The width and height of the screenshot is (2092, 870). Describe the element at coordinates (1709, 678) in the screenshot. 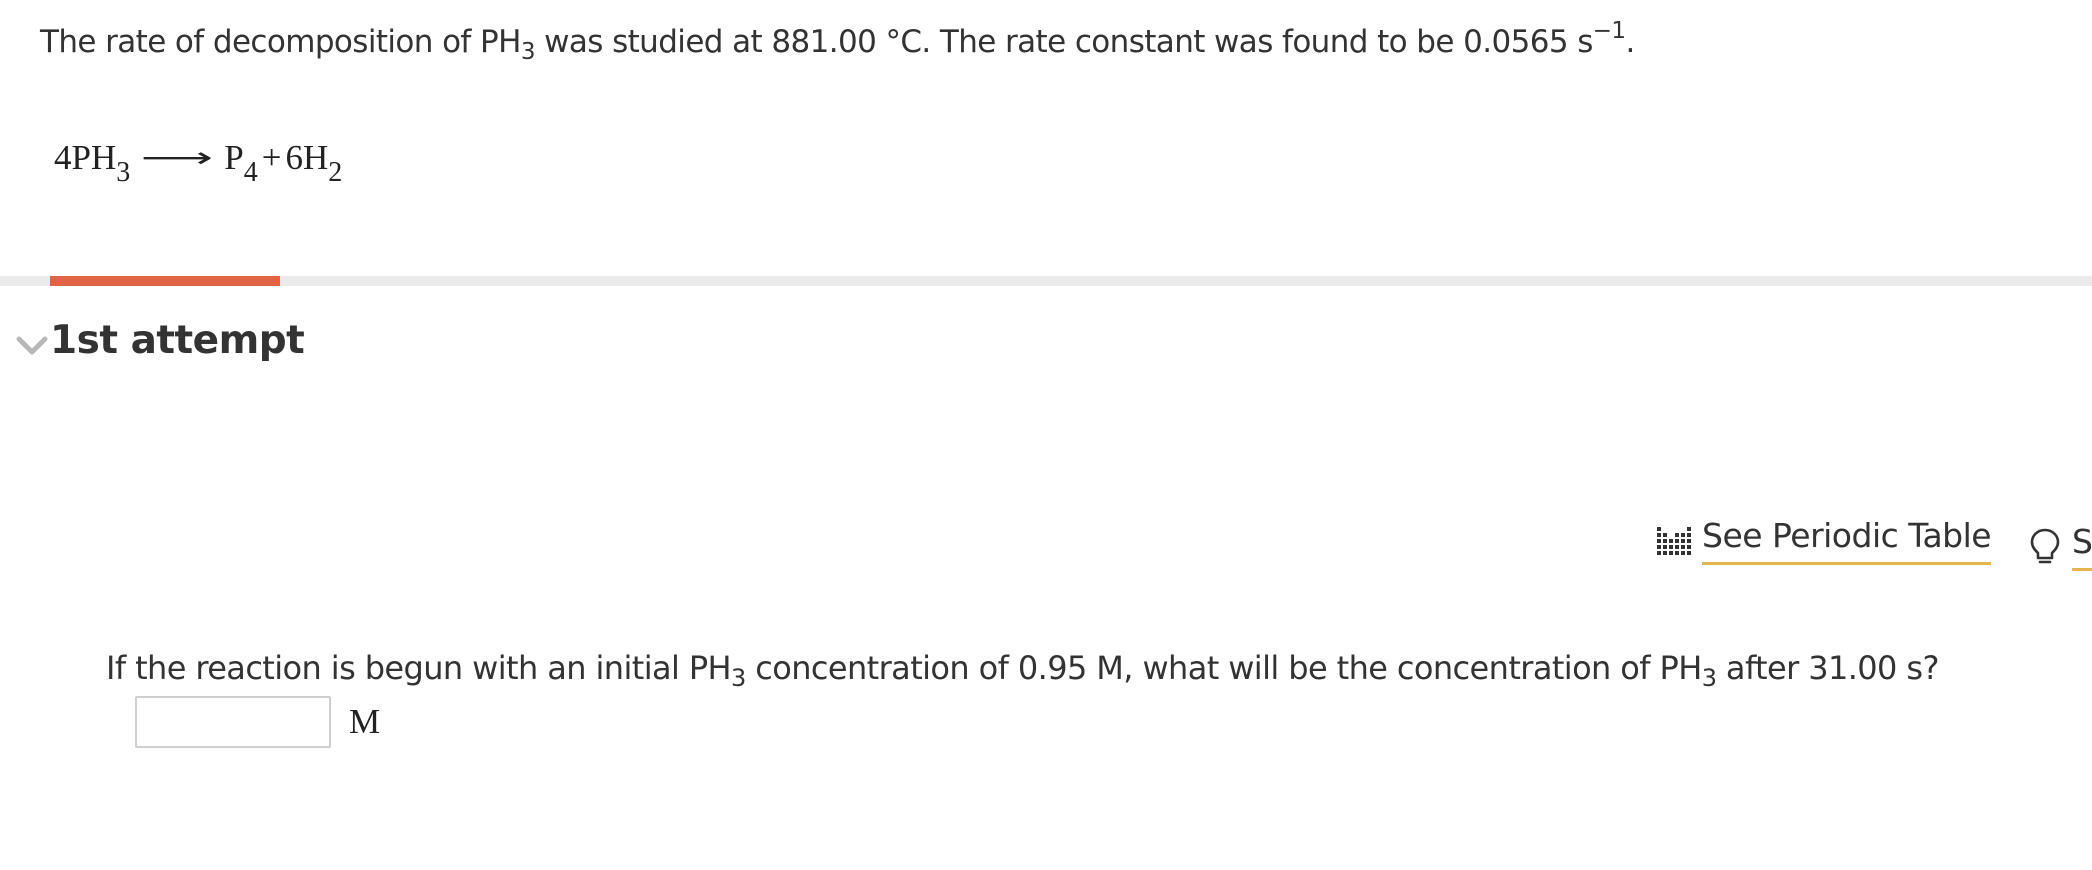

I see `question-subscript-2: 3` at that location.